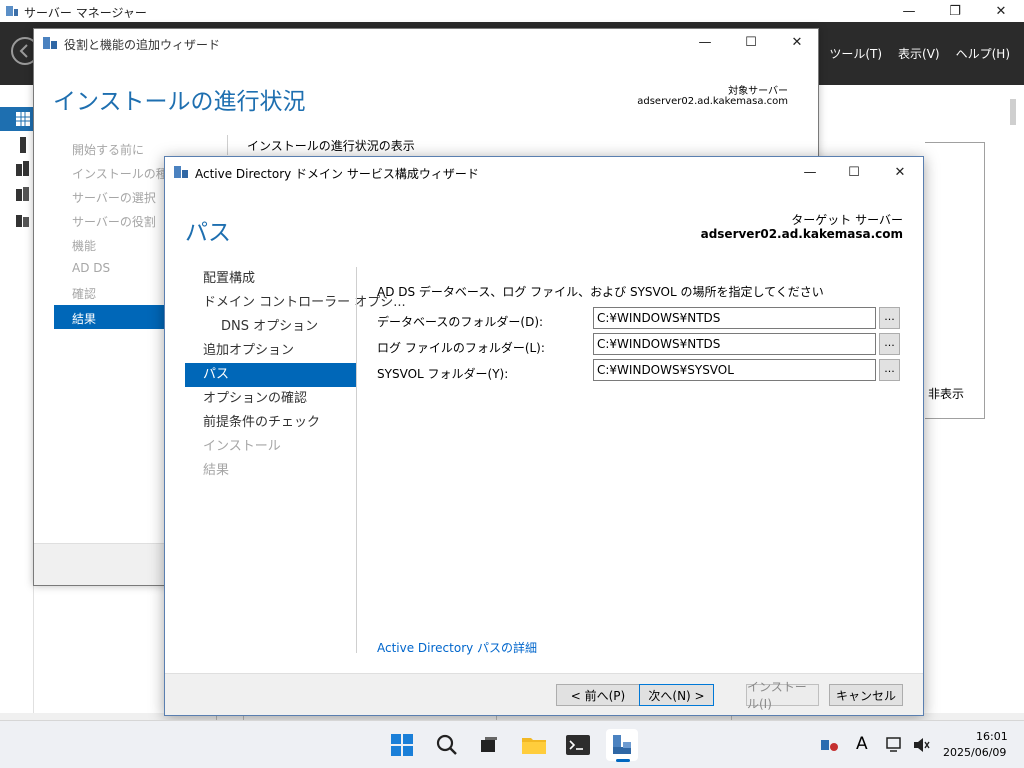 This screenshot has width=1024, height=768. I want to click on file-services-icon, so click(23, 221).